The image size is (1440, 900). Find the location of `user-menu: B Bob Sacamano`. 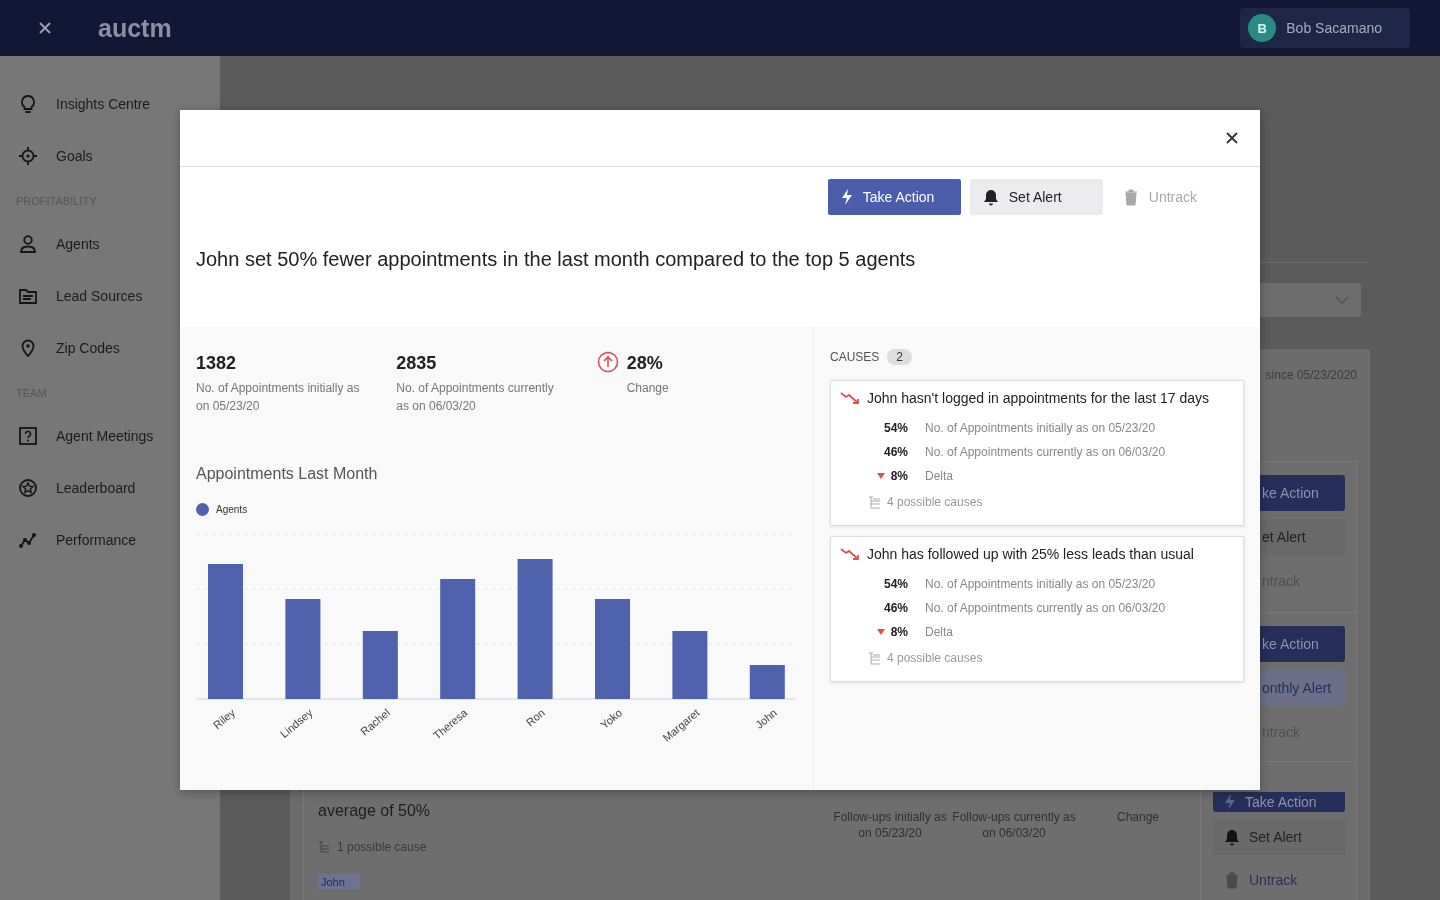

user-menu: B Bob Sacamano is located at coordinates (1325, 28).